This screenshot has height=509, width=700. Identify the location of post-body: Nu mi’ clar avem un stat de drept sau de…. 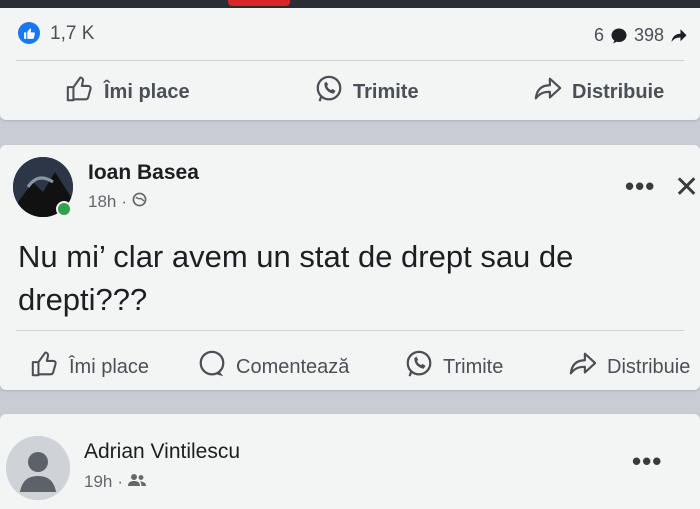
(296, 278).